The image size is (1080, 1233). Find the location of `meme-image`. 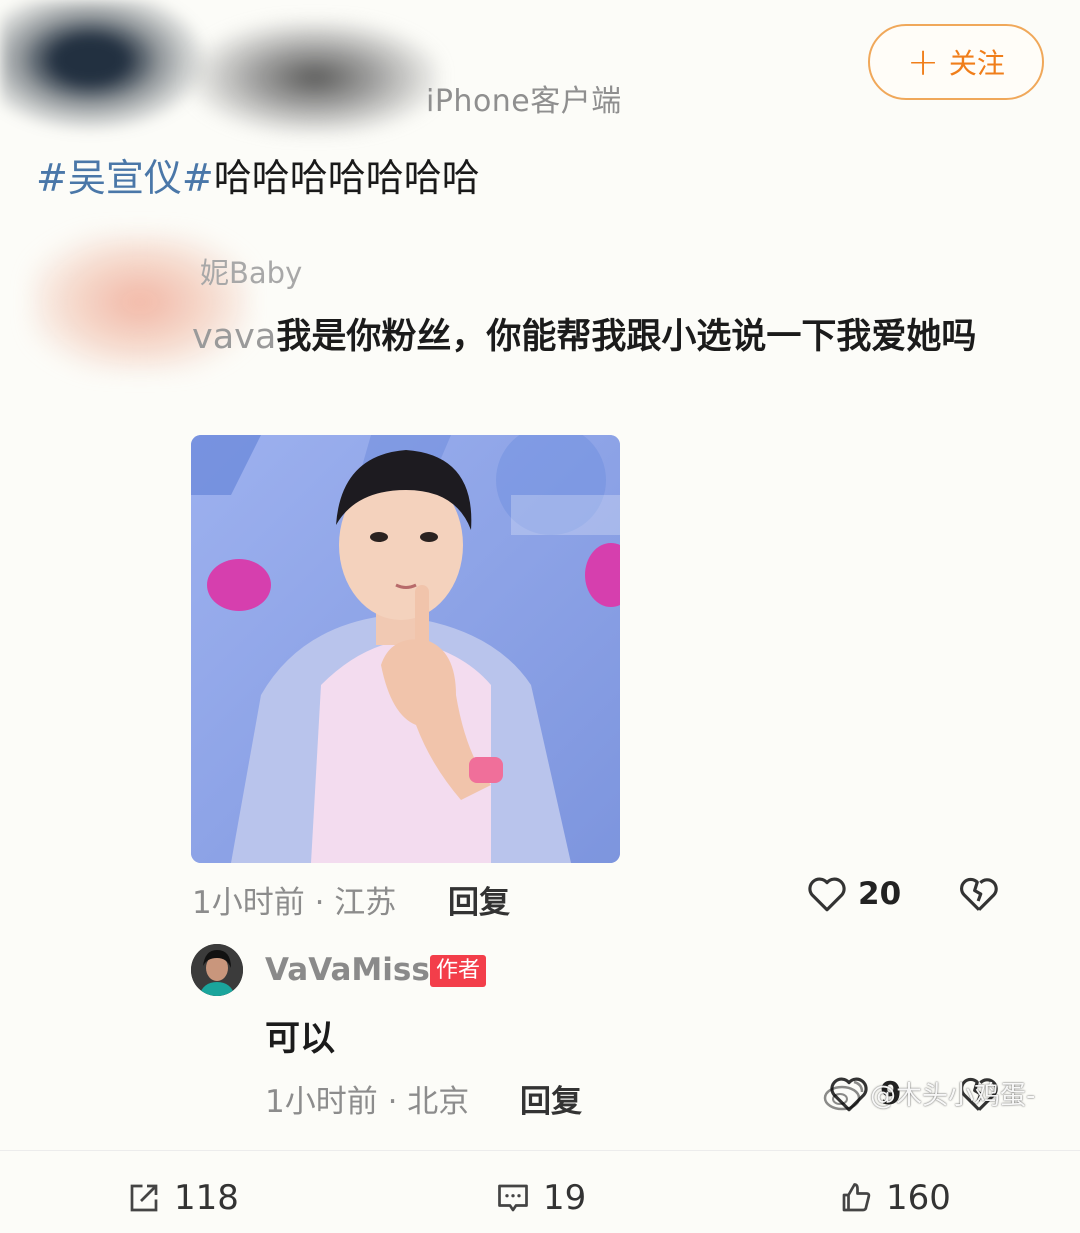

meme-image is located at coordinates (405, 649).